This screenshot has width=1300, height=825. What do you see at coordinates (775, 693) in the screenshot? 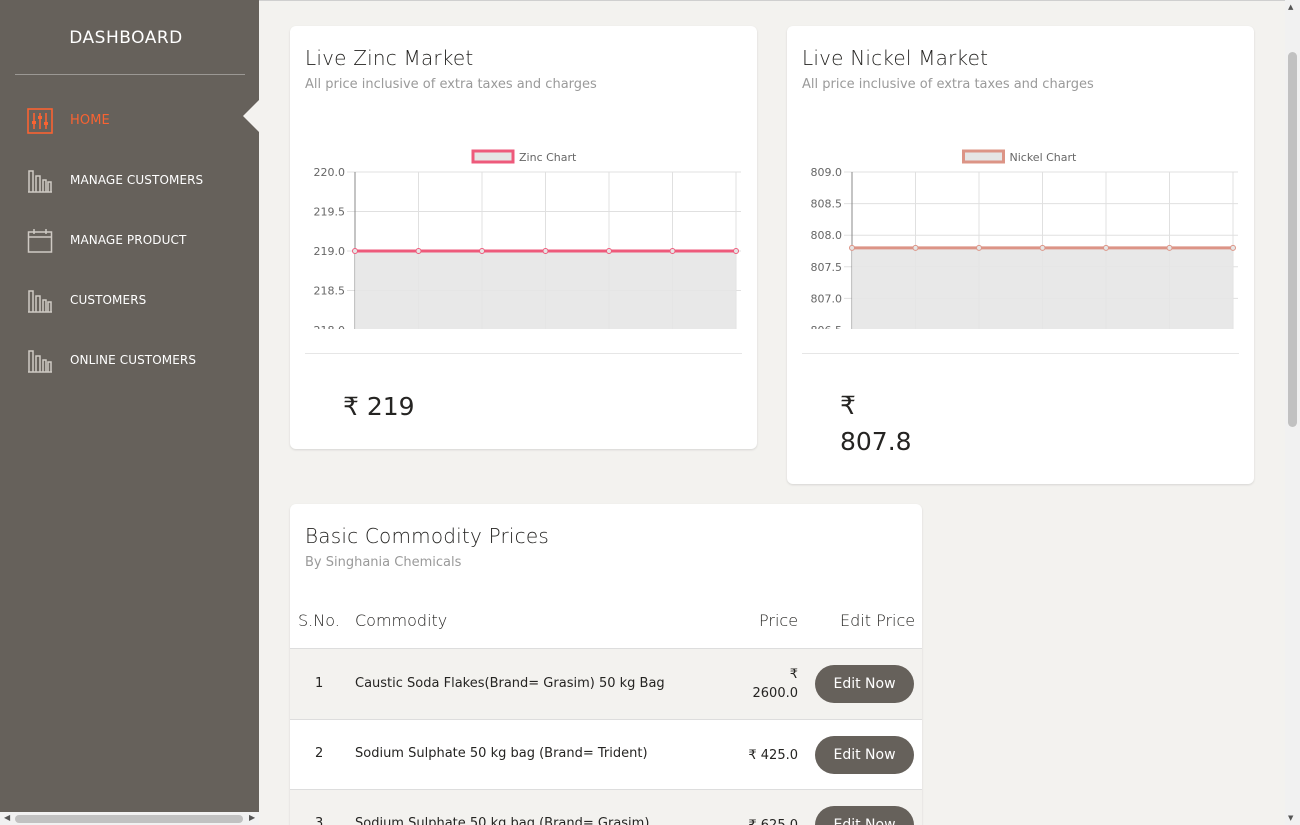
I see `row-price-value: 2600.0` at bounding box center [775, 693].